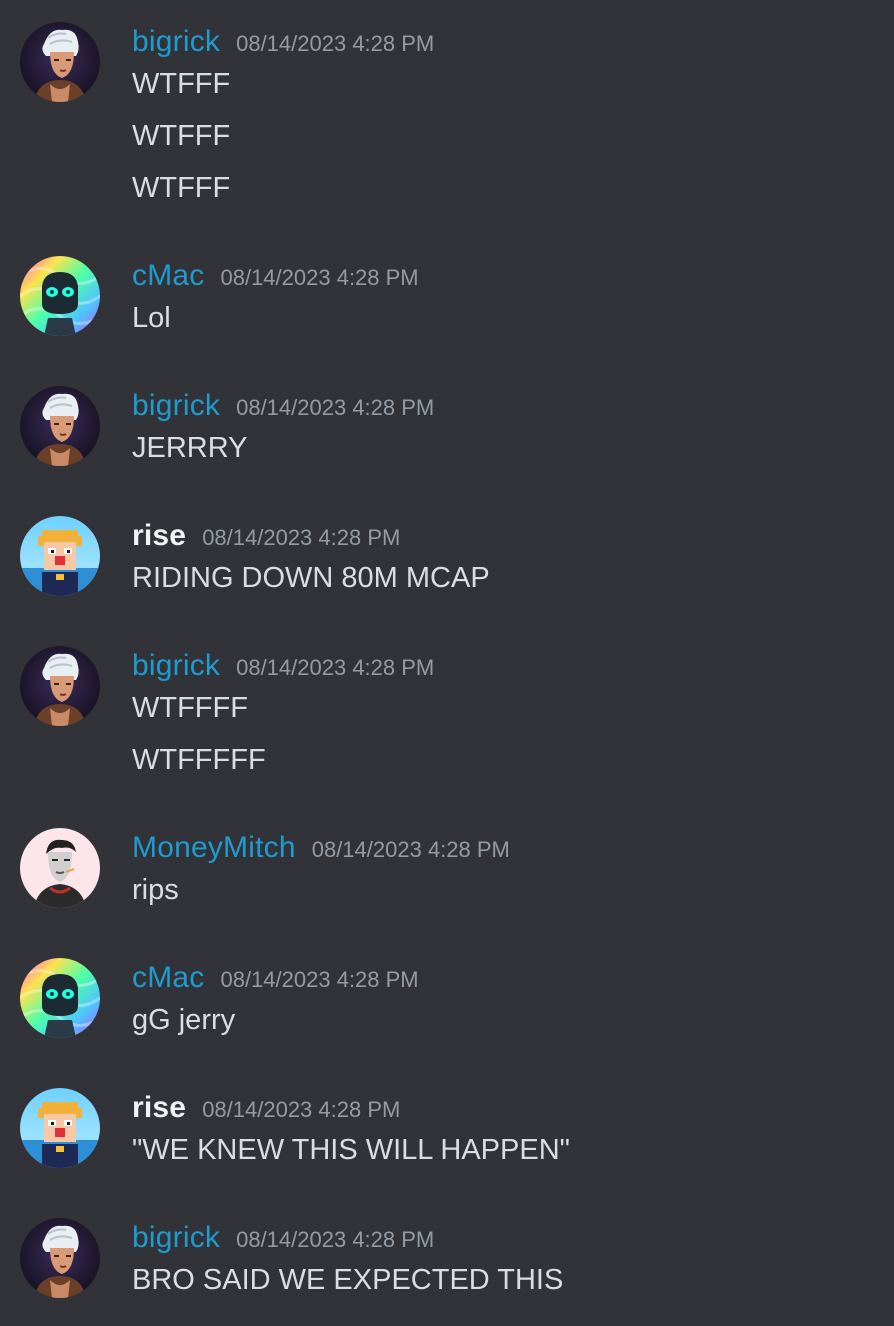 Image resolution: width=894 pixels, height=1326 pixels. Describe the element at coordinates (184, 1020) in the screenshot. I see `message-text: gG jerry` at that location.